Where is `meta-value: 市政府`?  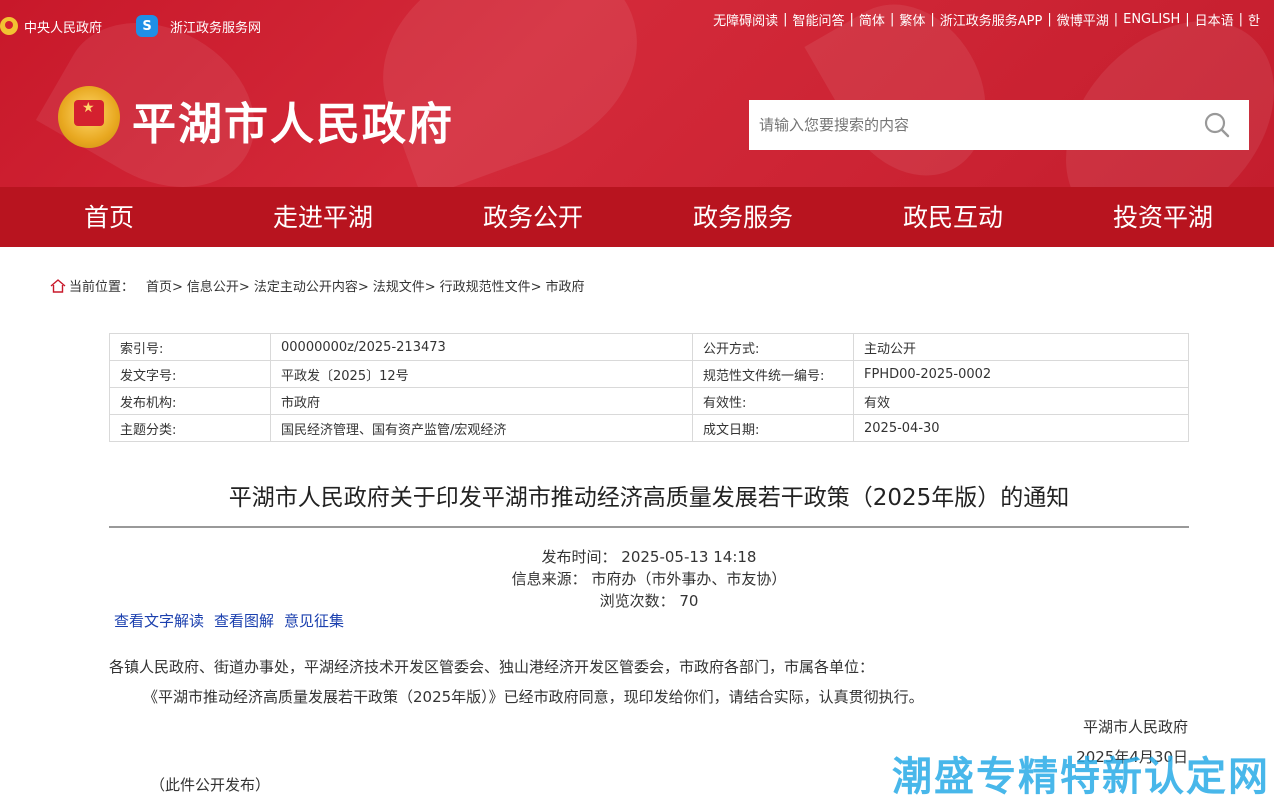 meta-value: 市政府 is located at coordinates (481, 401).